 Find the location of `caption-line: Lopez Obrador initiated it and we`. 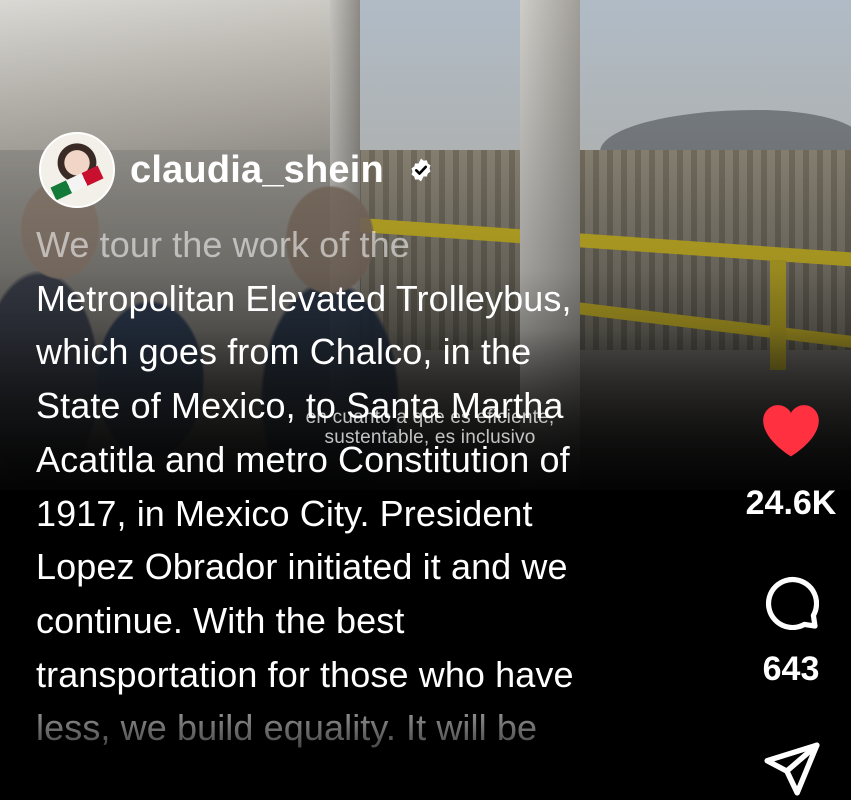

caption-line: Lopez Obrador initiated it and we is located at coordinates (302, 567).